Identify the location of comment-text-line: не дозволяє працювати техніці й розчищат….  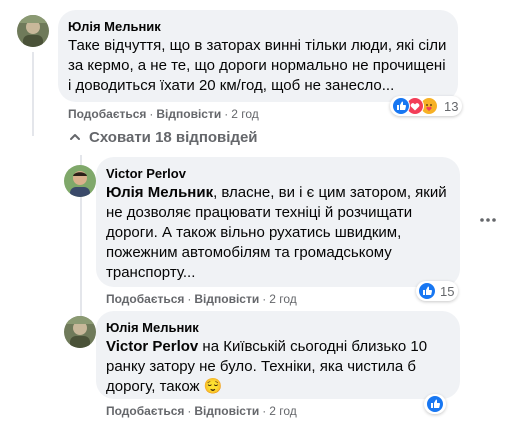
(259, 212).